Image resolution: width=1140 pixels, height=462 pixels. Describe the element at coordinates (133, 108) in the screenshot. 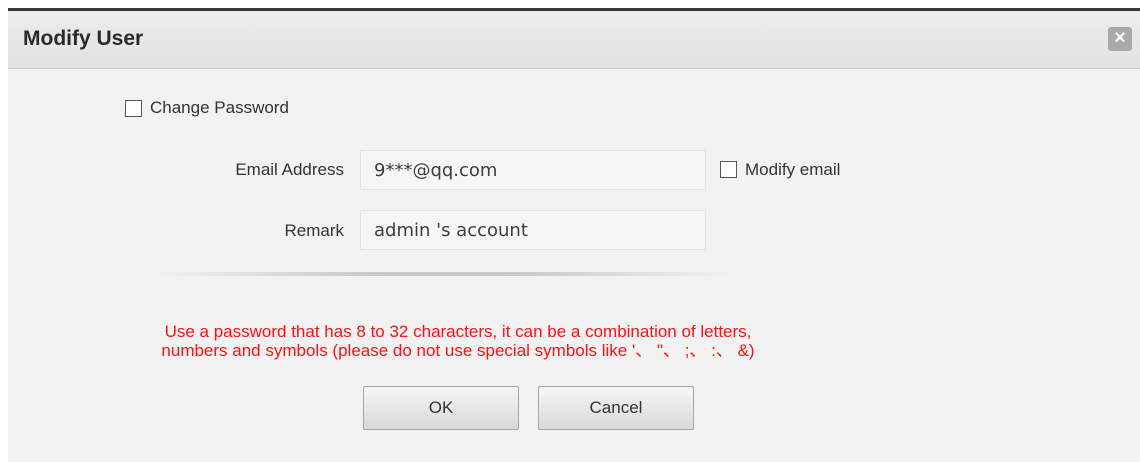

I see `change-password-checkbox` at that location.